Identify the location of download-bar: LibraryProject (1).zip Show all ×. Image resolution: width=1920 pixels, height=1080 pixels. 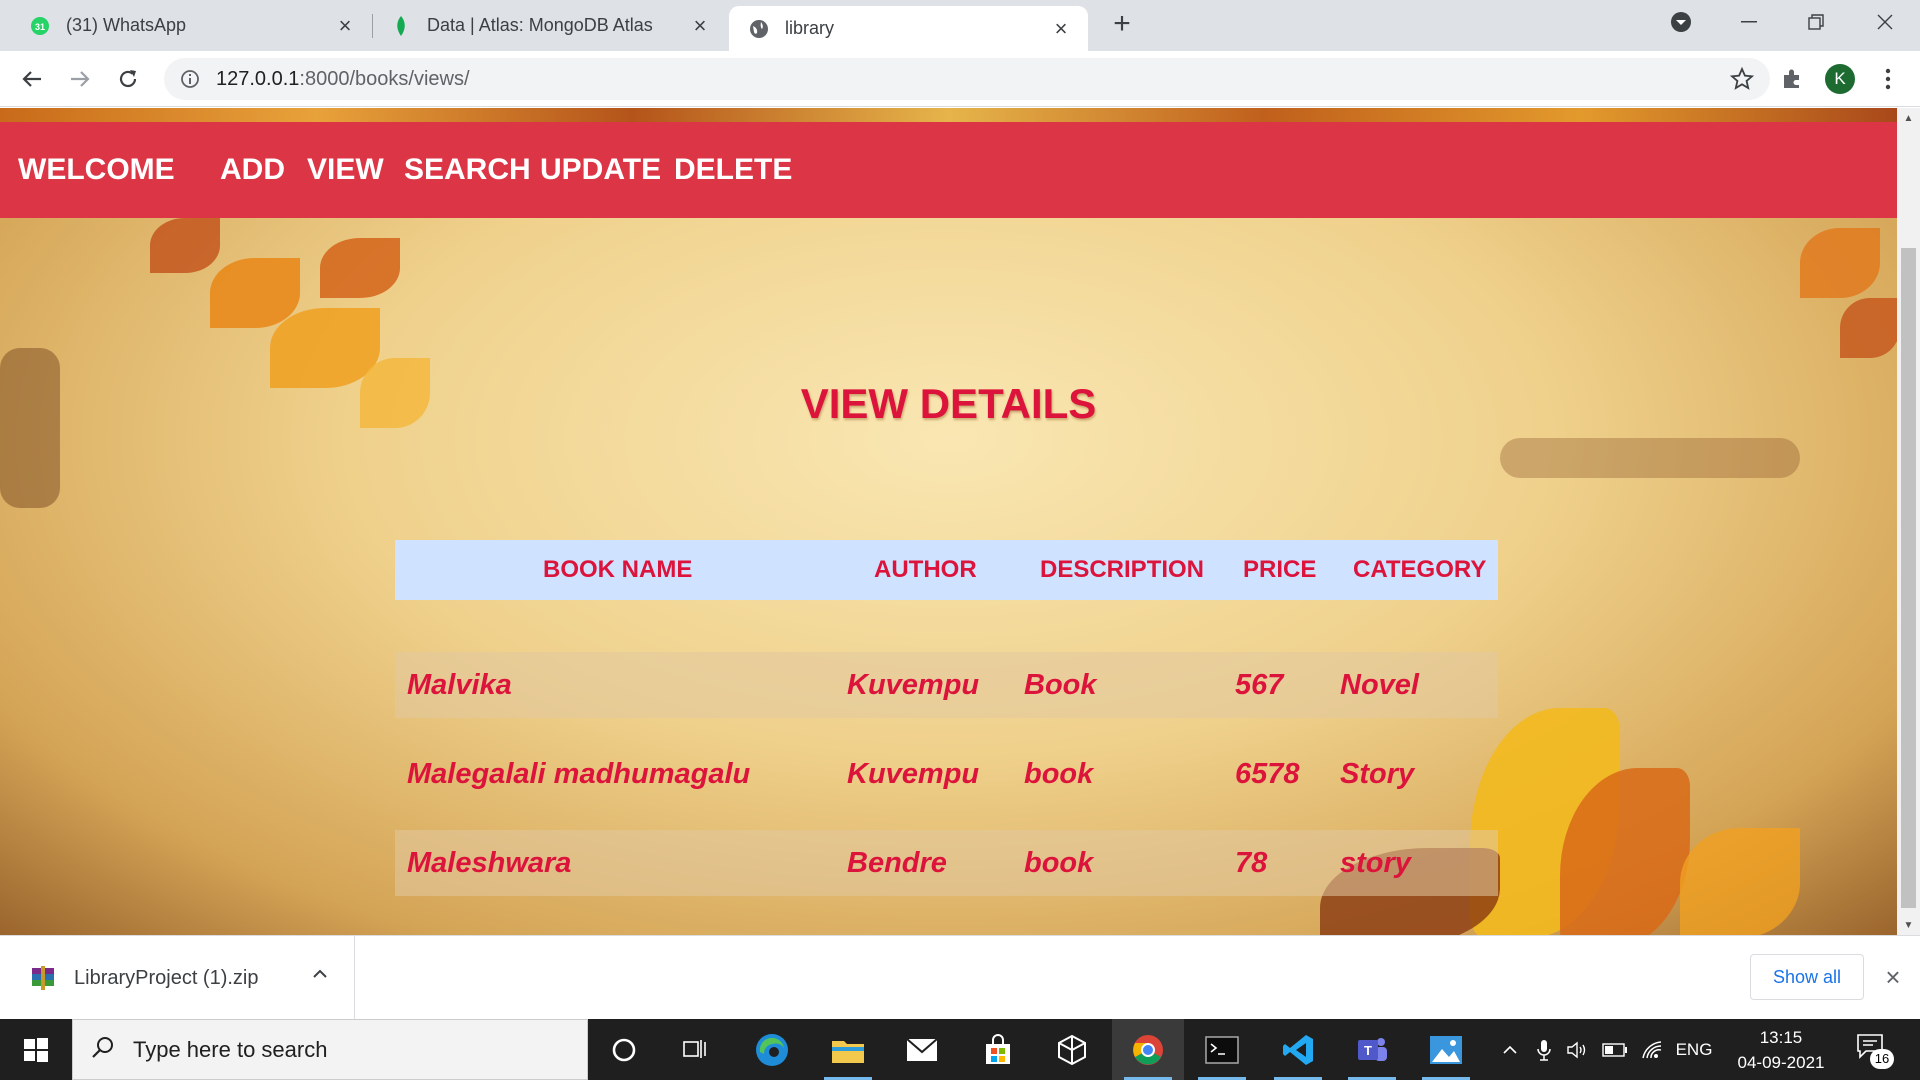
(960, 977).